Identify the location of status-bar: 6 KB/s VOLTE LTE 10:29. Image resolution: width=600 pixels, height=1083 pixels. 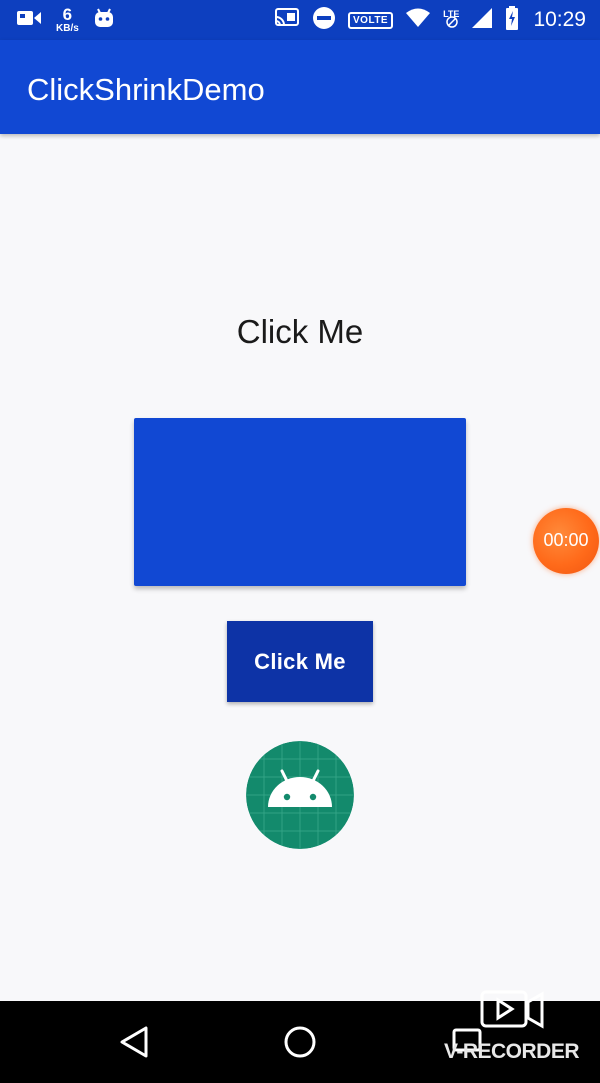
(300, 20).